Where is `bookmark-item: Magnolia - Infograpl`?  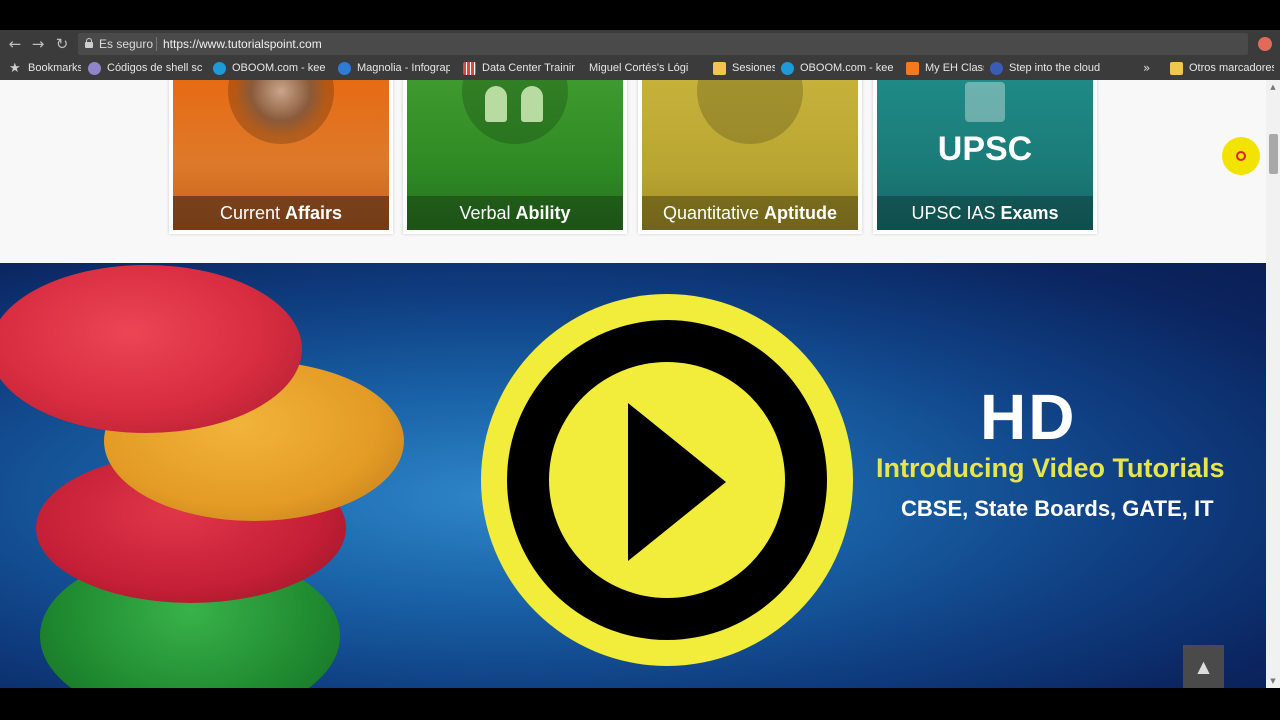
bookmark-item: Magnolia - Infograpl is located at coordinates (394, 68).